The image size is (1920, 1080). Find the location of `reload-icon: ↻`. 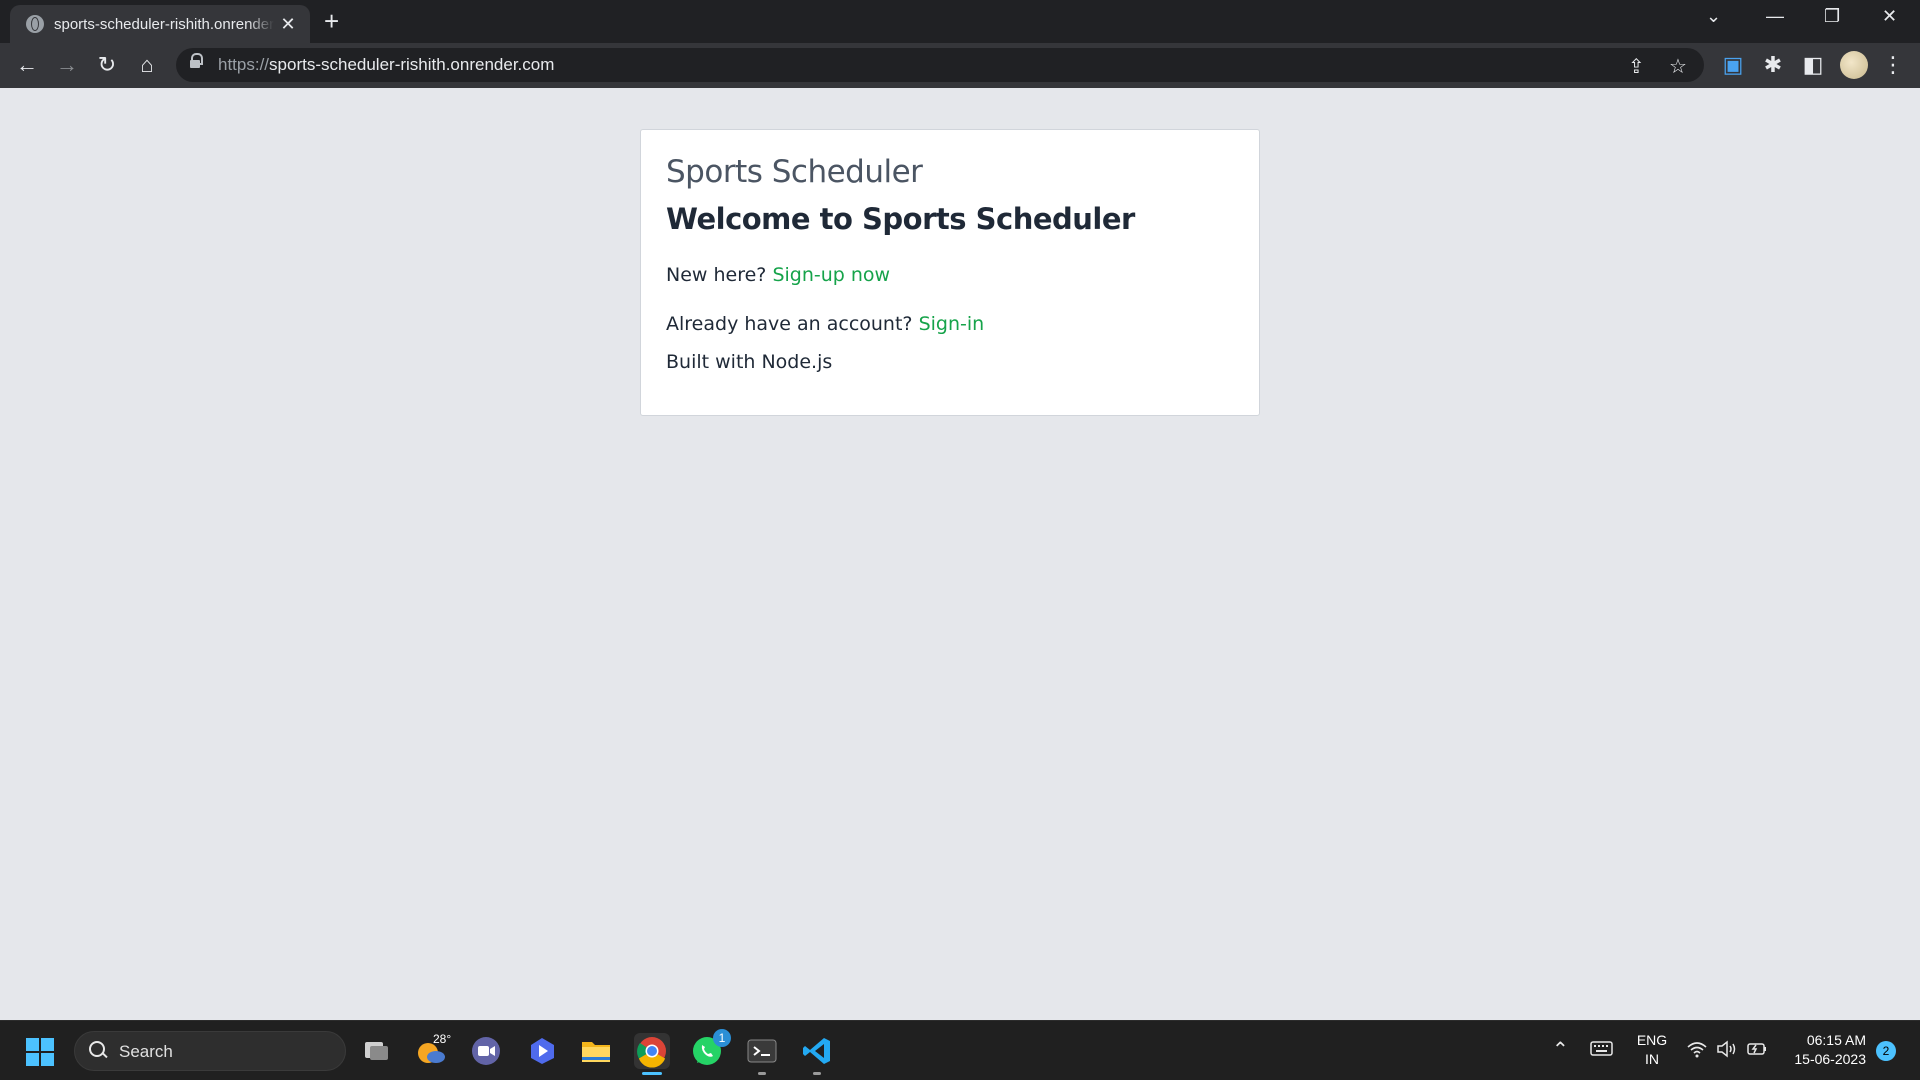

reload-icon: ↻ is located at coordinates (107, 65).